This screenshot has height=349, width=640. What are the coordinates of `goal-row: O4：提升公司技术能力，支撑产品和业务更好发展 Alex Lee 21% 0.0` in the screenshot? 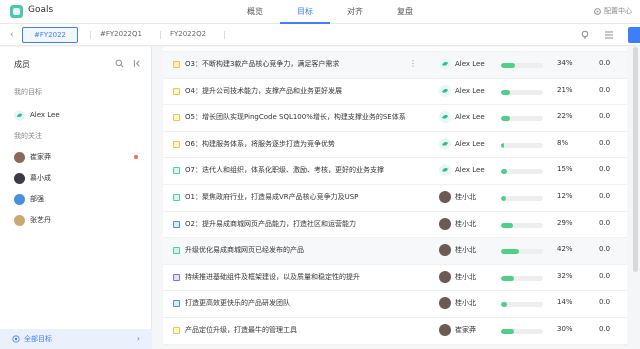 It's located at (395, 92).